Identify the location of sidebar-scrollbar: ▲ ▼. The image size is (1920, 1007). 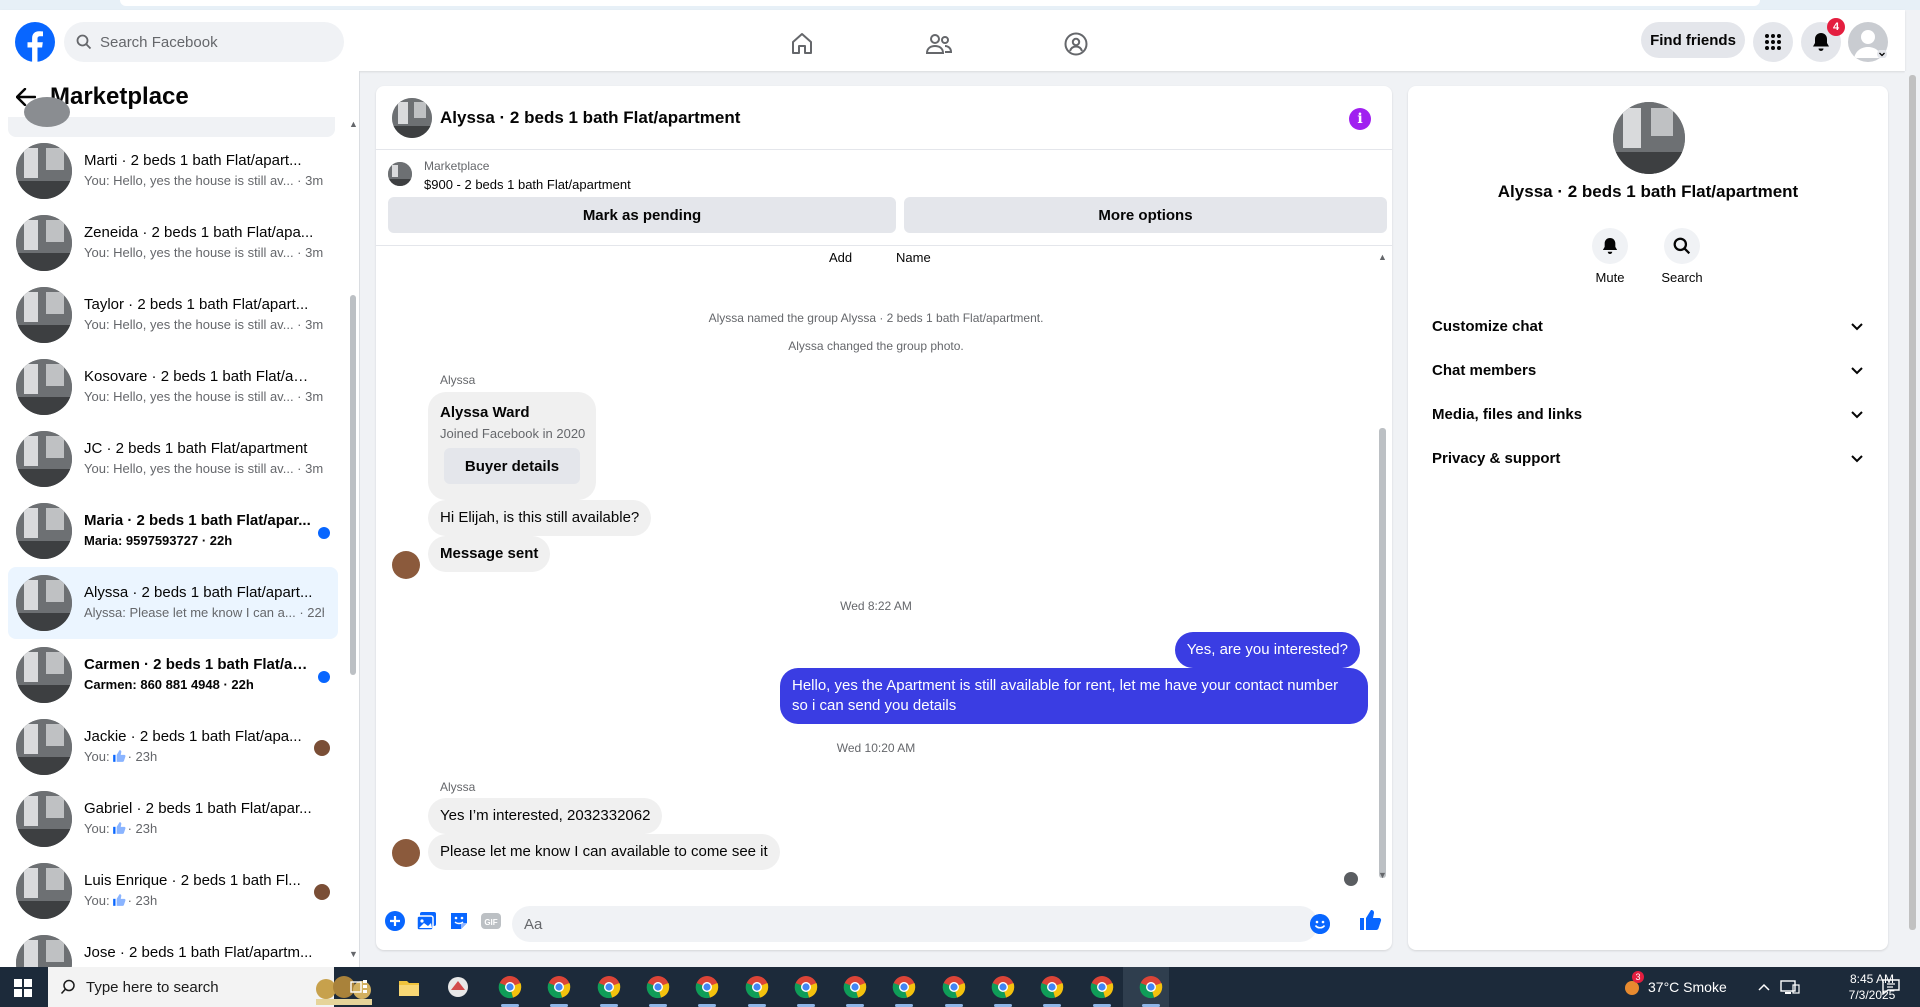
(353, 539).